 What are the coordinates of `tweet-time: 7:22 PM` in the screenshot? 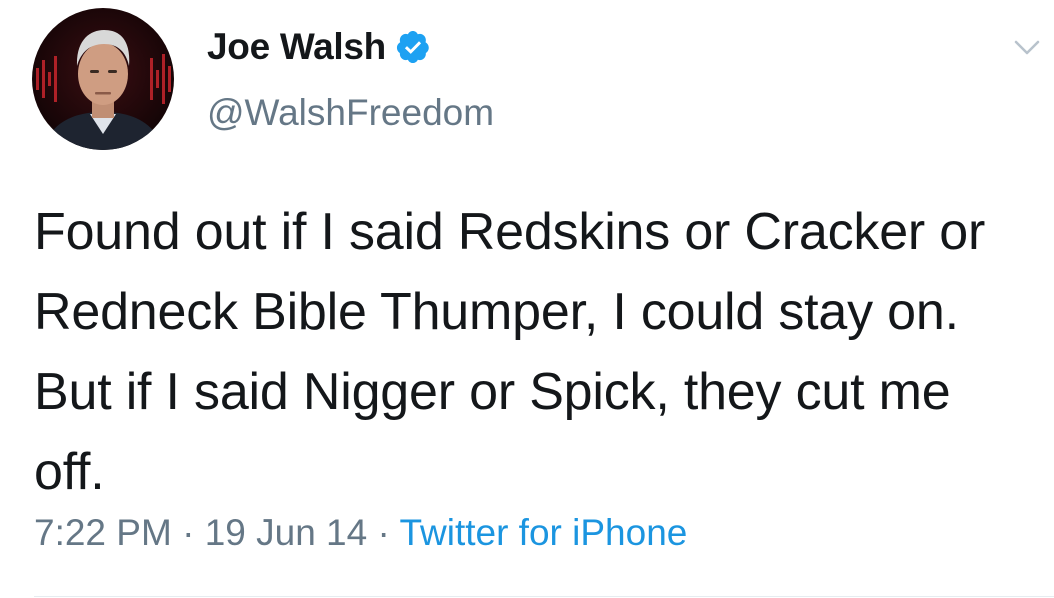 It's located at (103, 532).